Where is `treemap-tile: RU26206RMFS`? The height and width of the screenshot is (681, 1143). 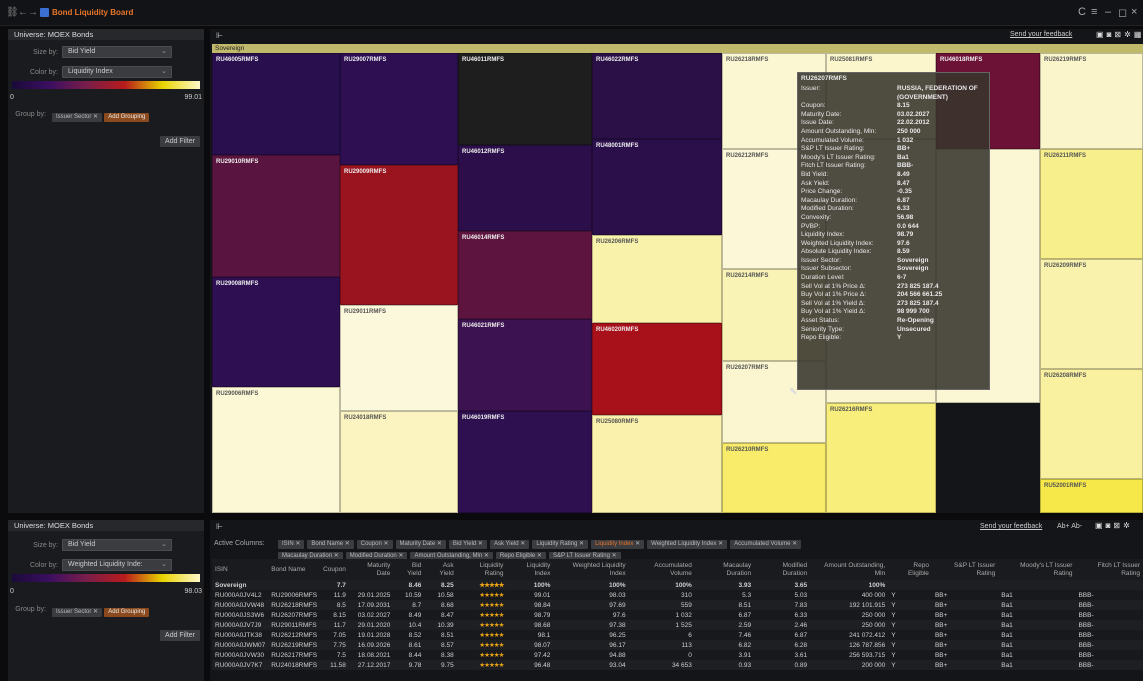
treemap-tile: RU26206RMFS is located at coordinates (657, 279).